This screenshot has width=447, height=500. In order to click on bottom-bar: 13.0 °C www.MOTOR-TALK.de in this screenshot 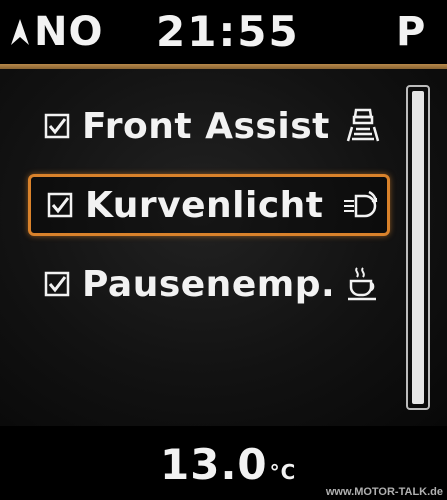, I will do `click(223, 465)`.